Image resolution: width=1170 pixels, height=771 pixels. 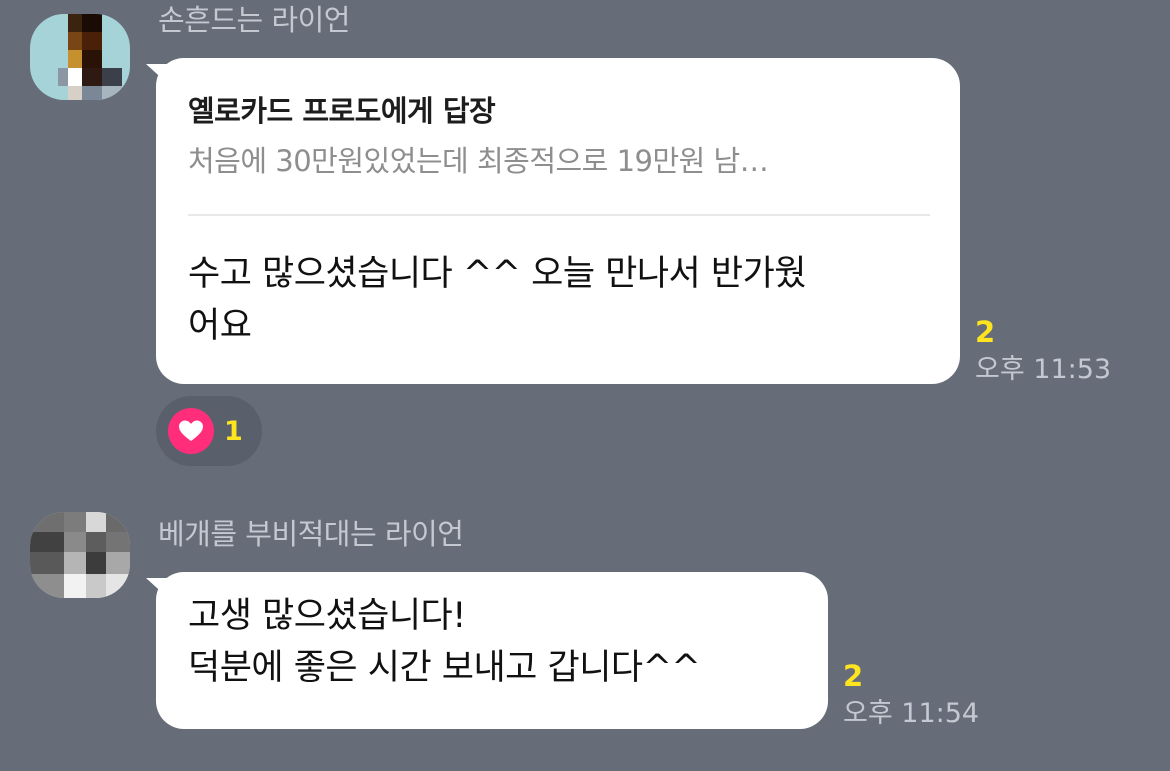 I want to click on reaction-badge: 1, so click(x=209, y=431).